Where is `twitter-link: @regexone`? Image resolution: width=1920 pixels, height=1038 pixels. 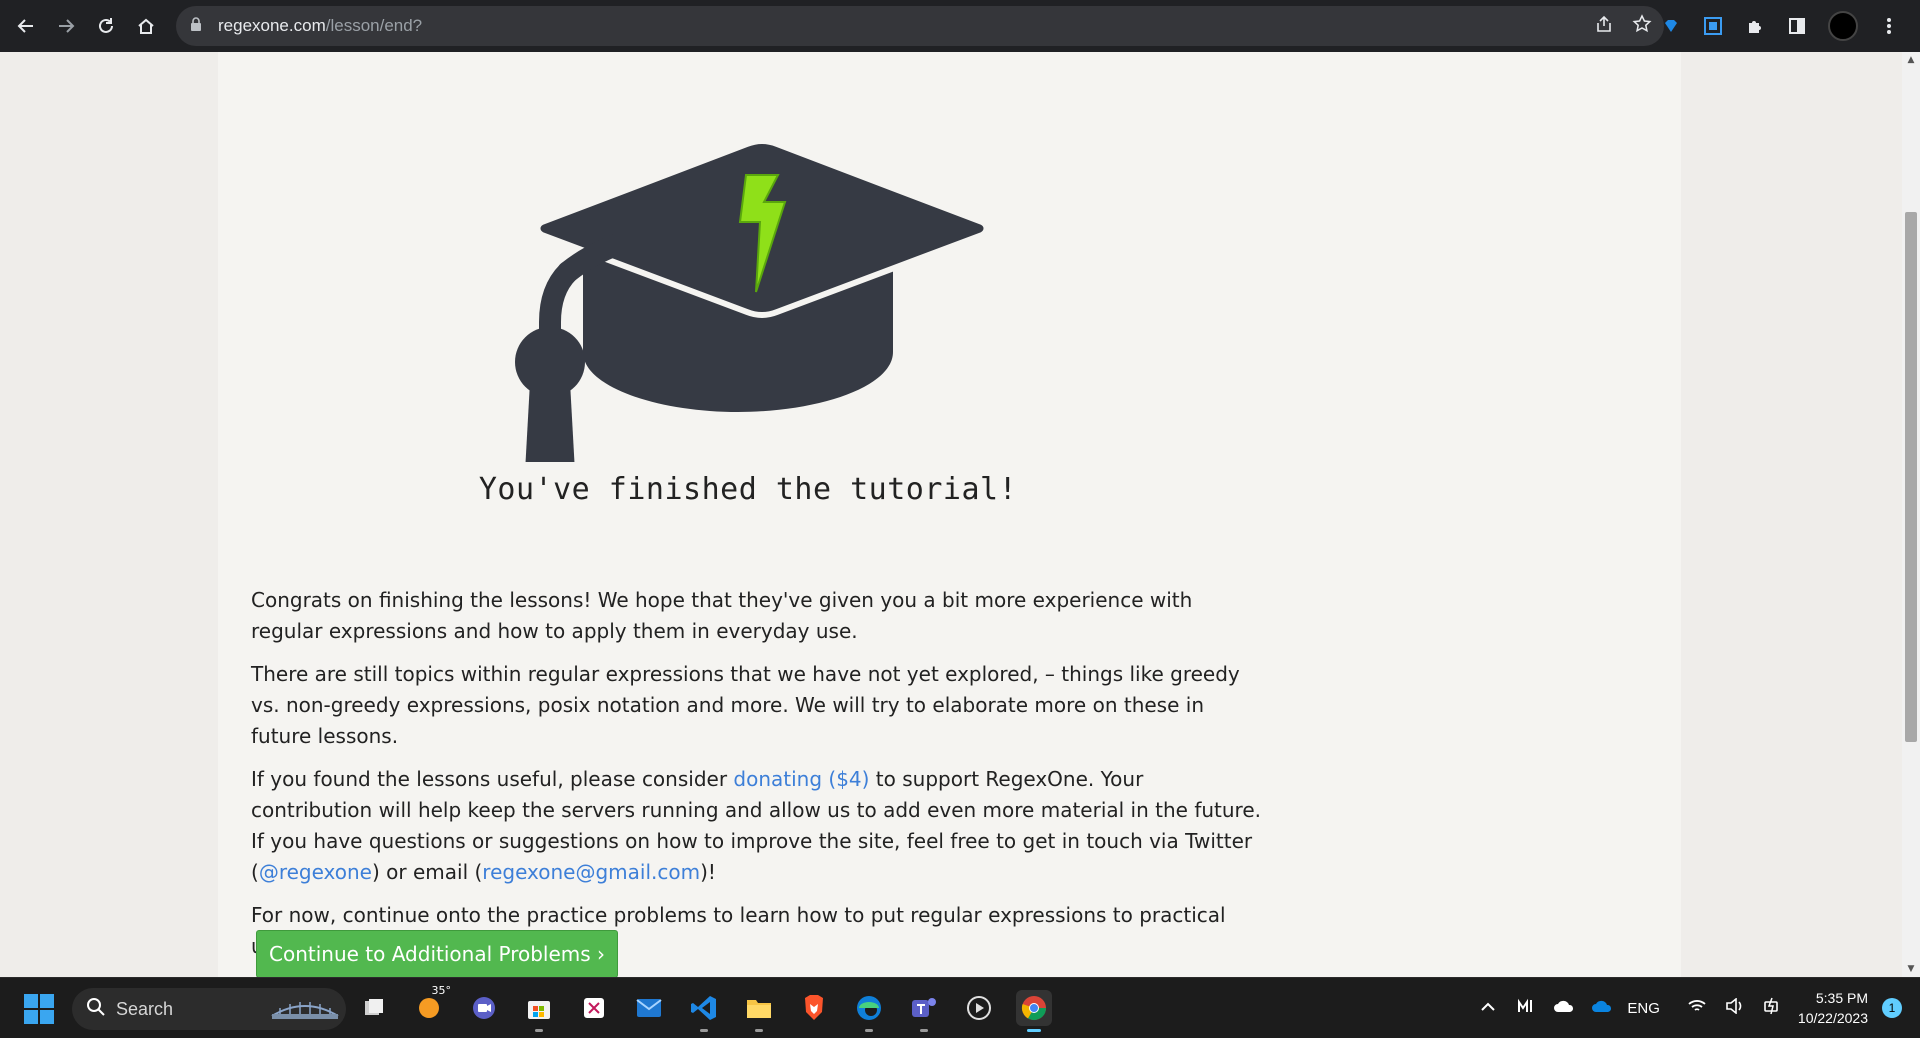
twitter-link: @regexone is located at coordinates (315, 872).